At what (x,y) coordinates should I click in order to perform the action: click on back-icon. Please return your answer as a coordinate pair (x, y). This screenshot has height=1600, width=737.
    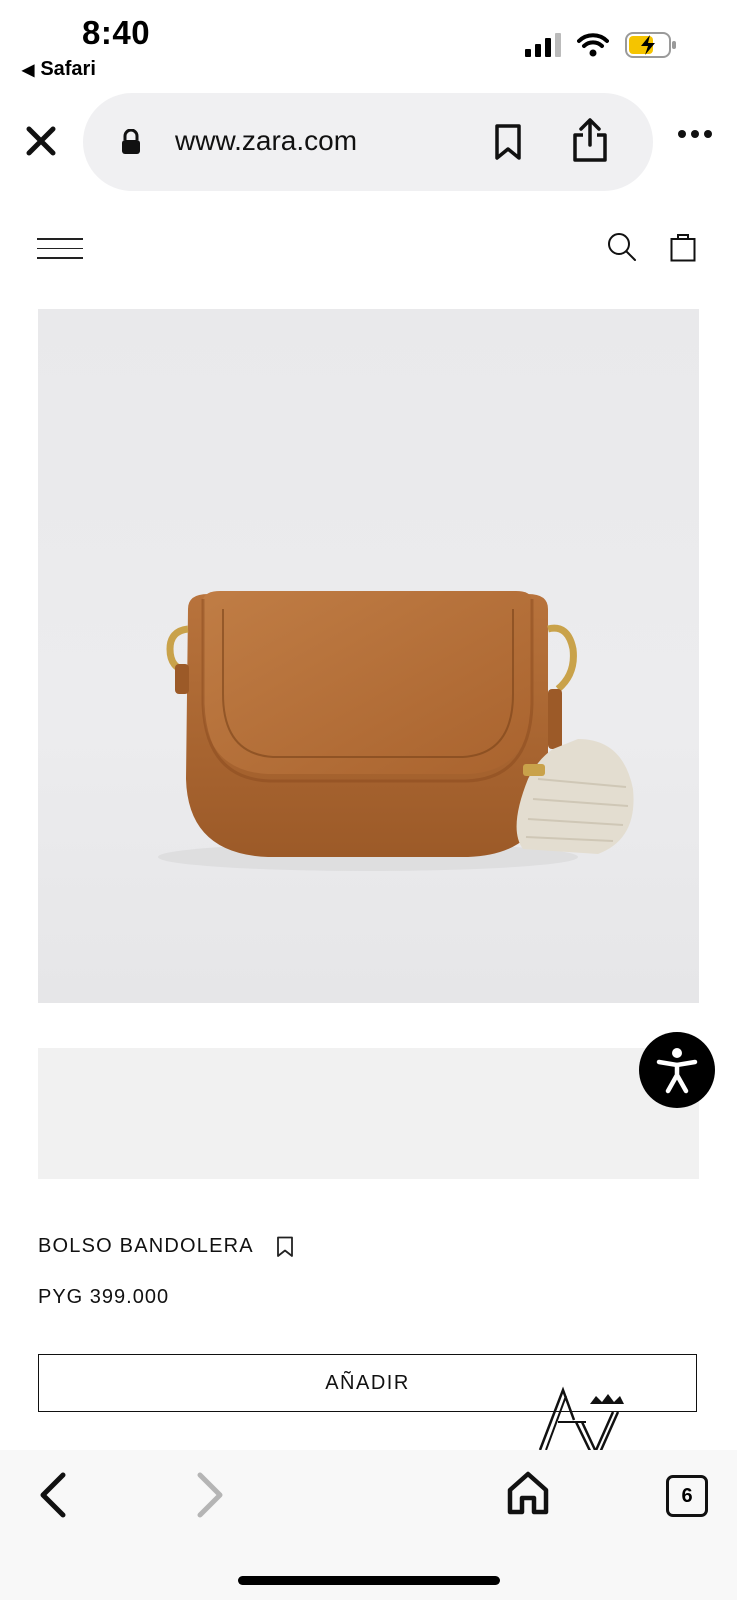
    Looking at the image, I should click on (53, 1495).